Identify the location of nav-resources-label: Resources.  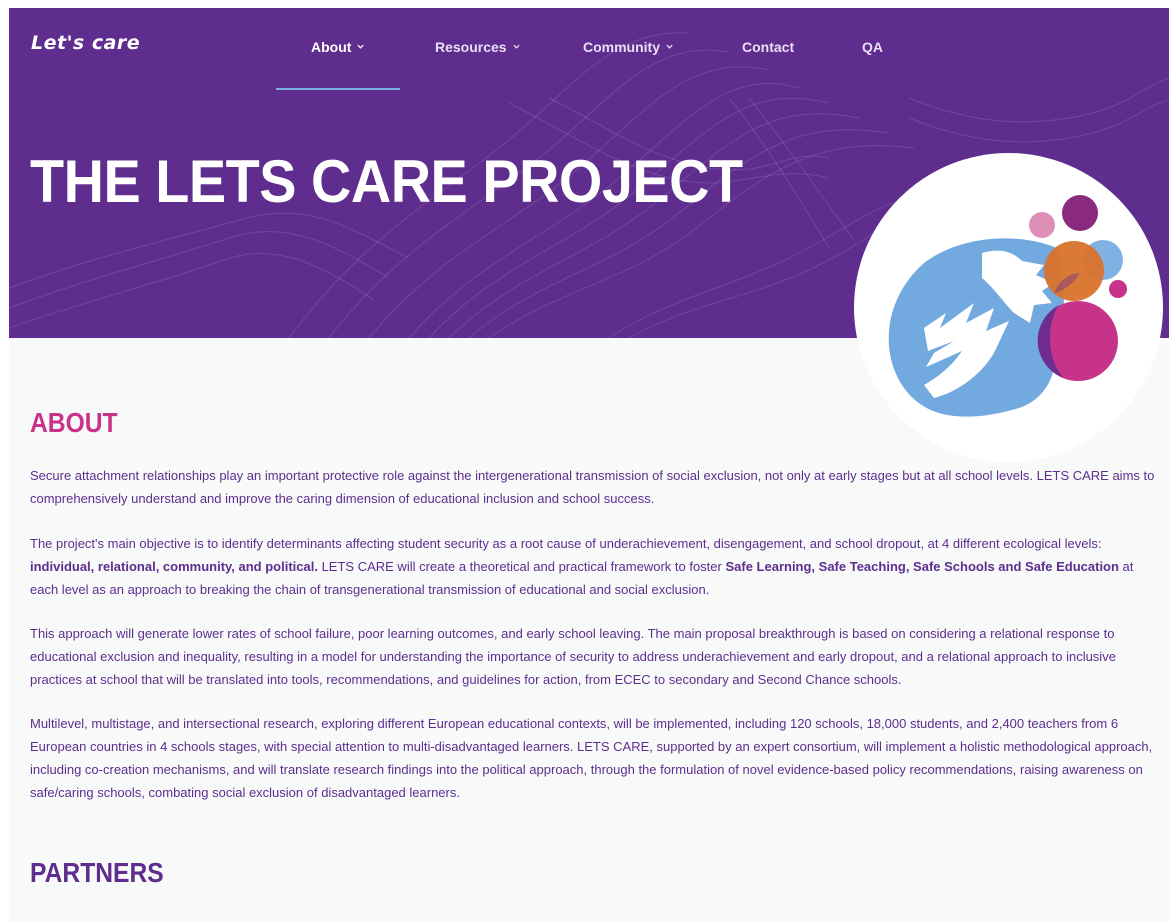
(471, 47).